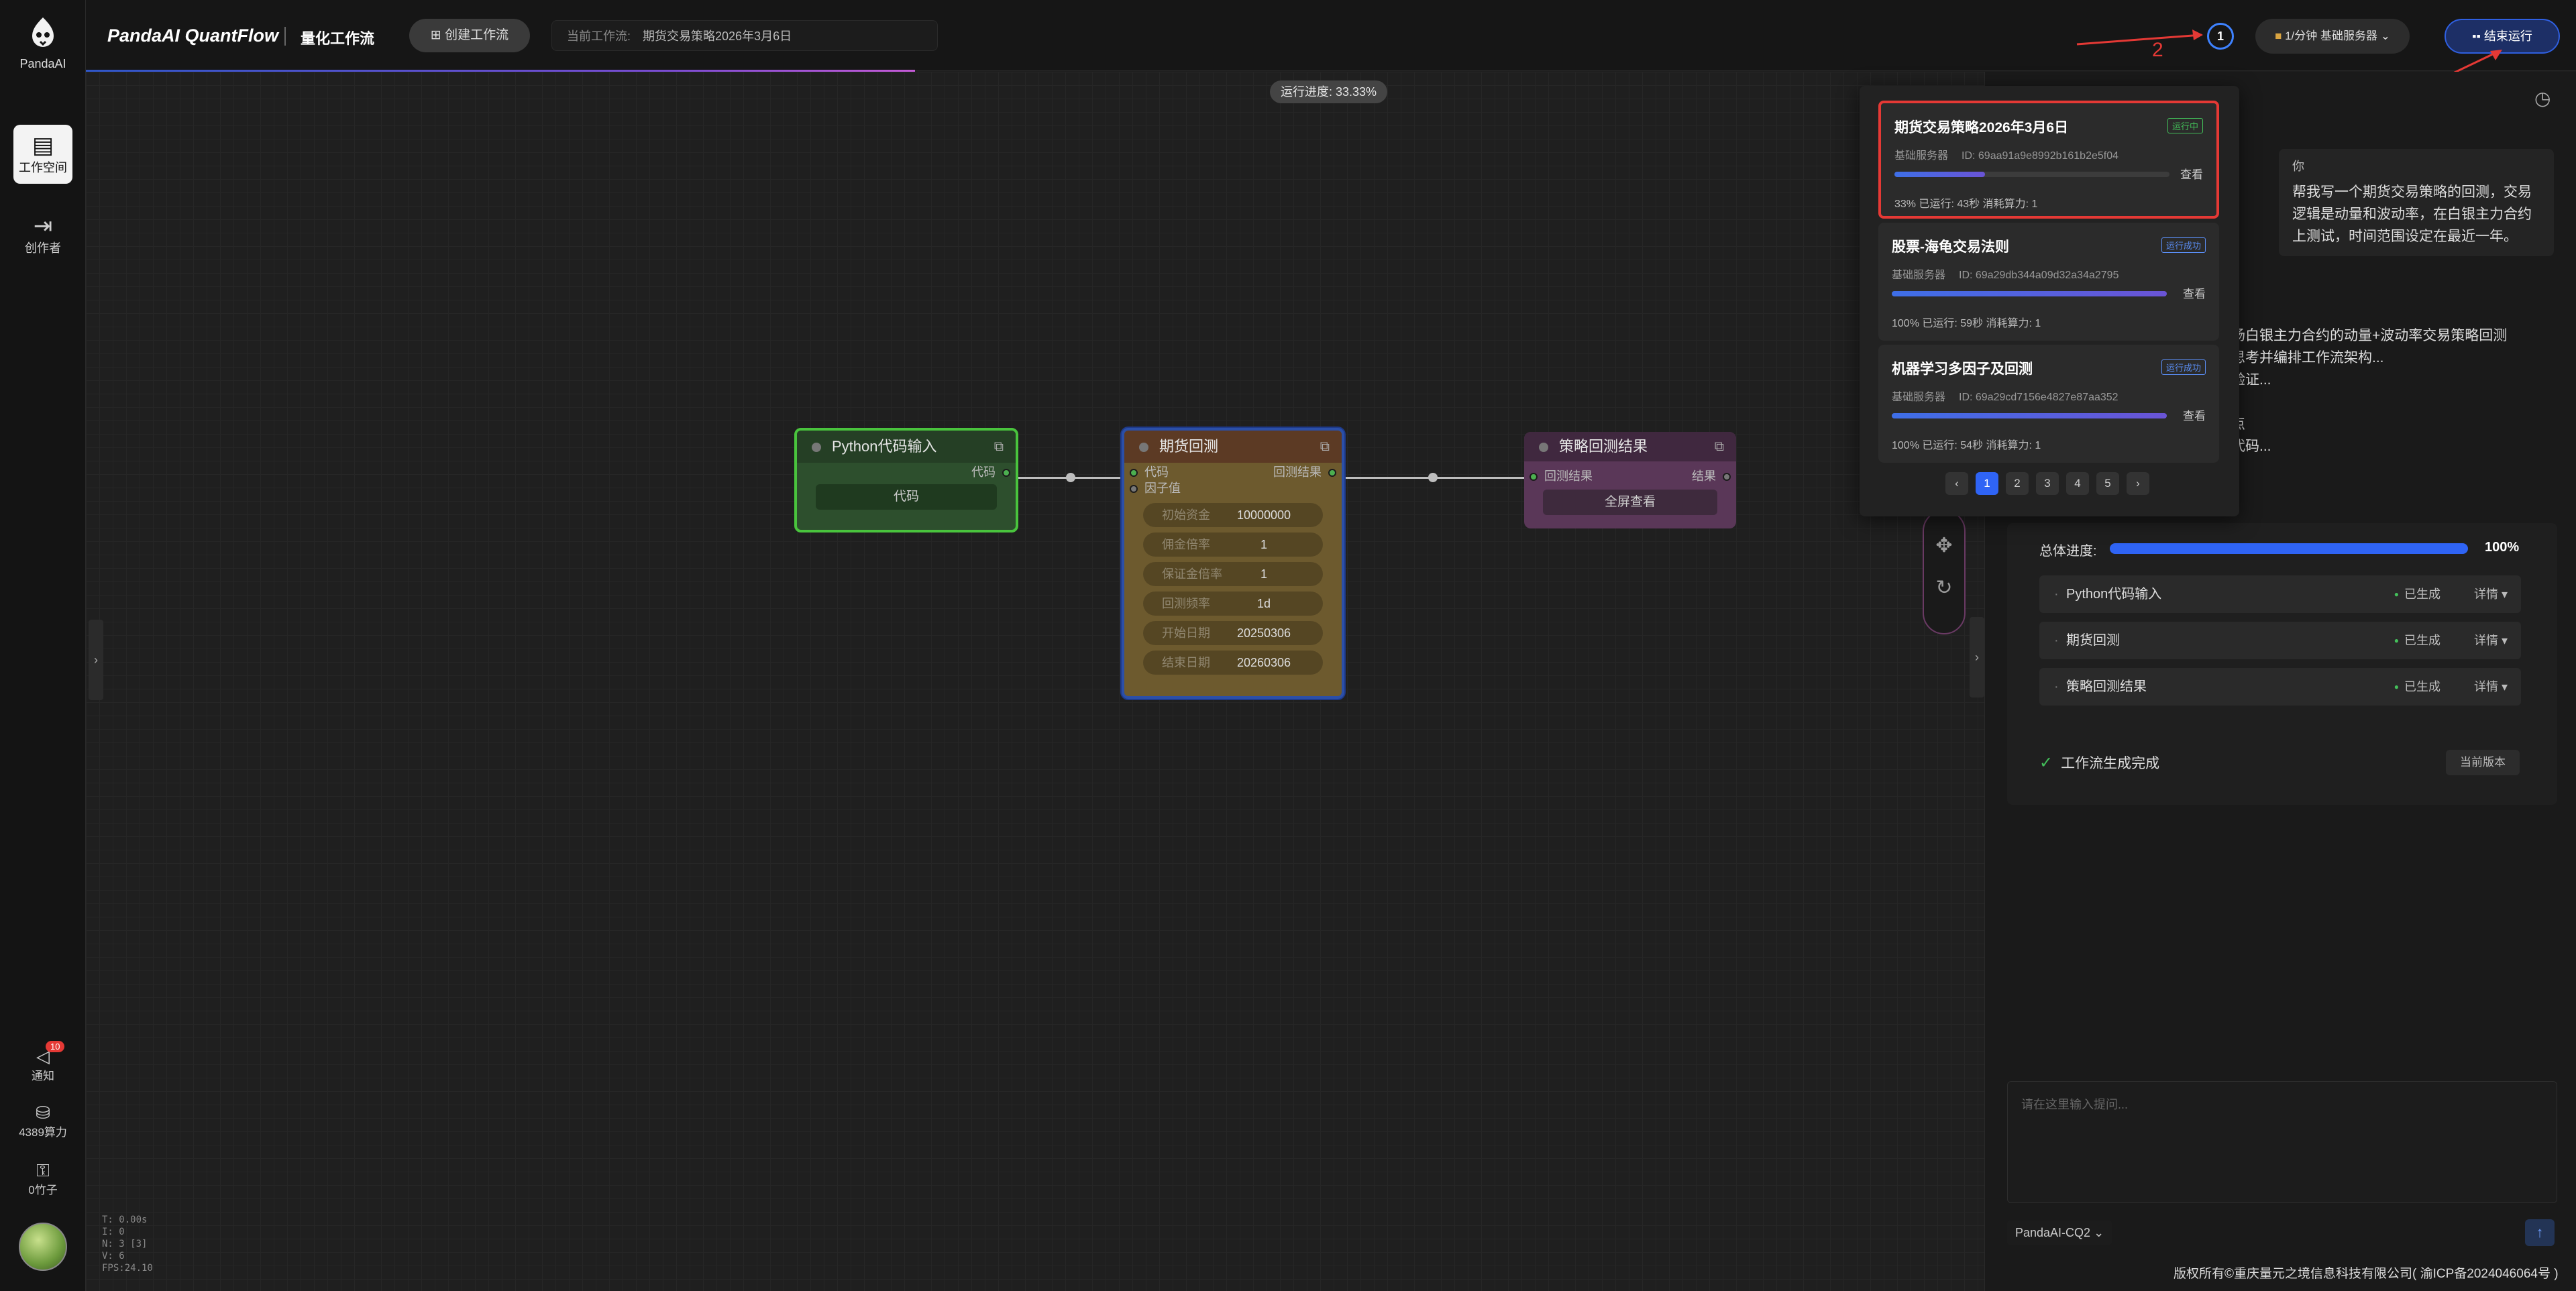 The height and width of the screenshot is (1291, 2576). What do you see at coordinates (2542, 98) in the screenshot?
I see `history-icon: ◷` at bounding box center [2542, 98].